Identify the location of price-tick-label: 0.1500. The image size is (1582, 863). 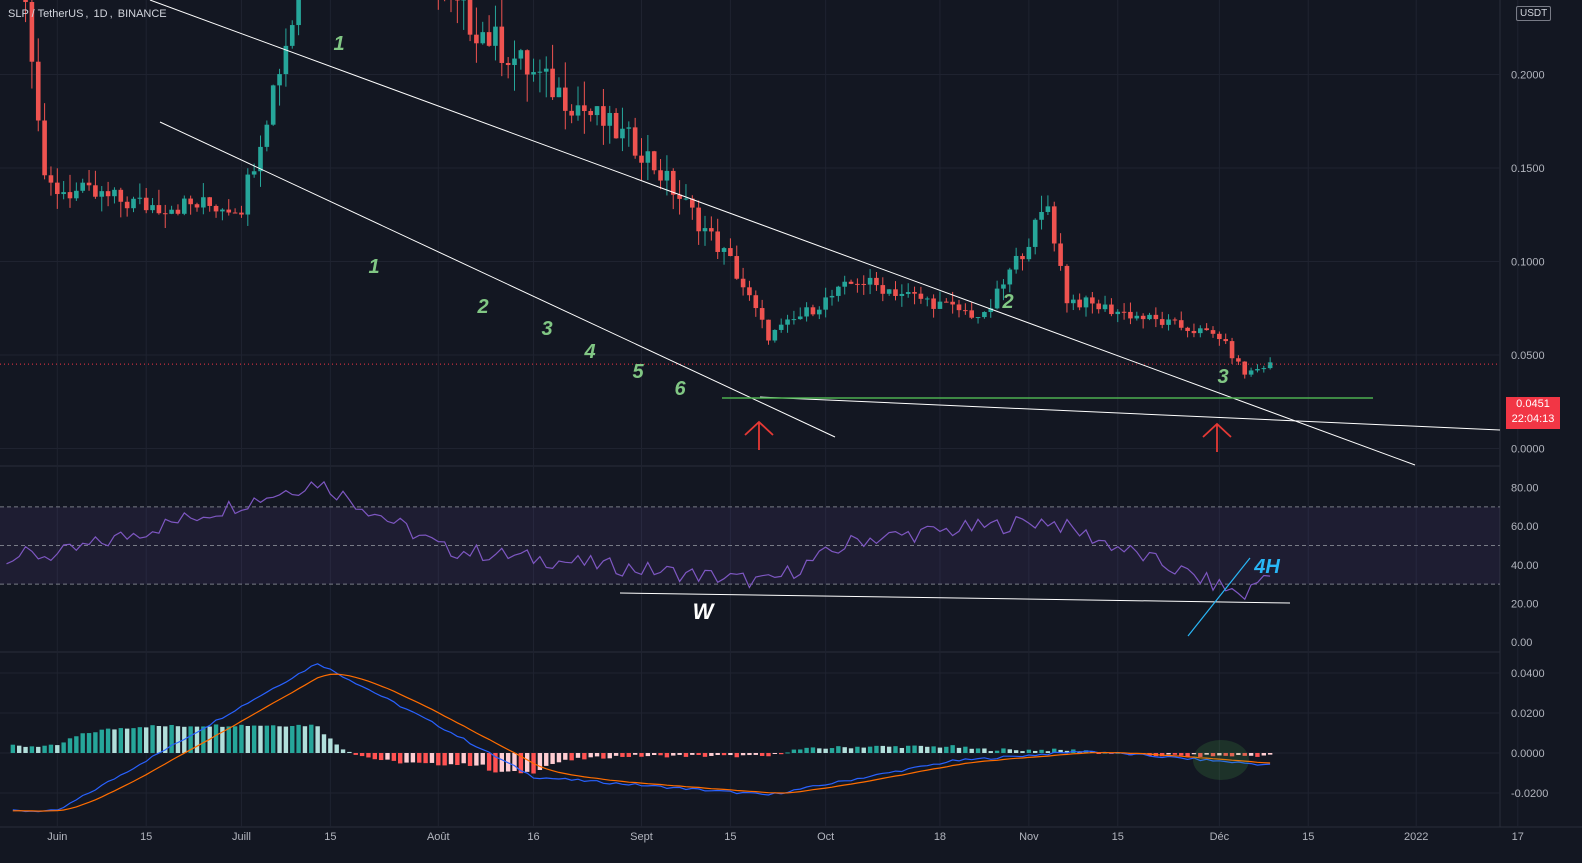
(1528, 169).